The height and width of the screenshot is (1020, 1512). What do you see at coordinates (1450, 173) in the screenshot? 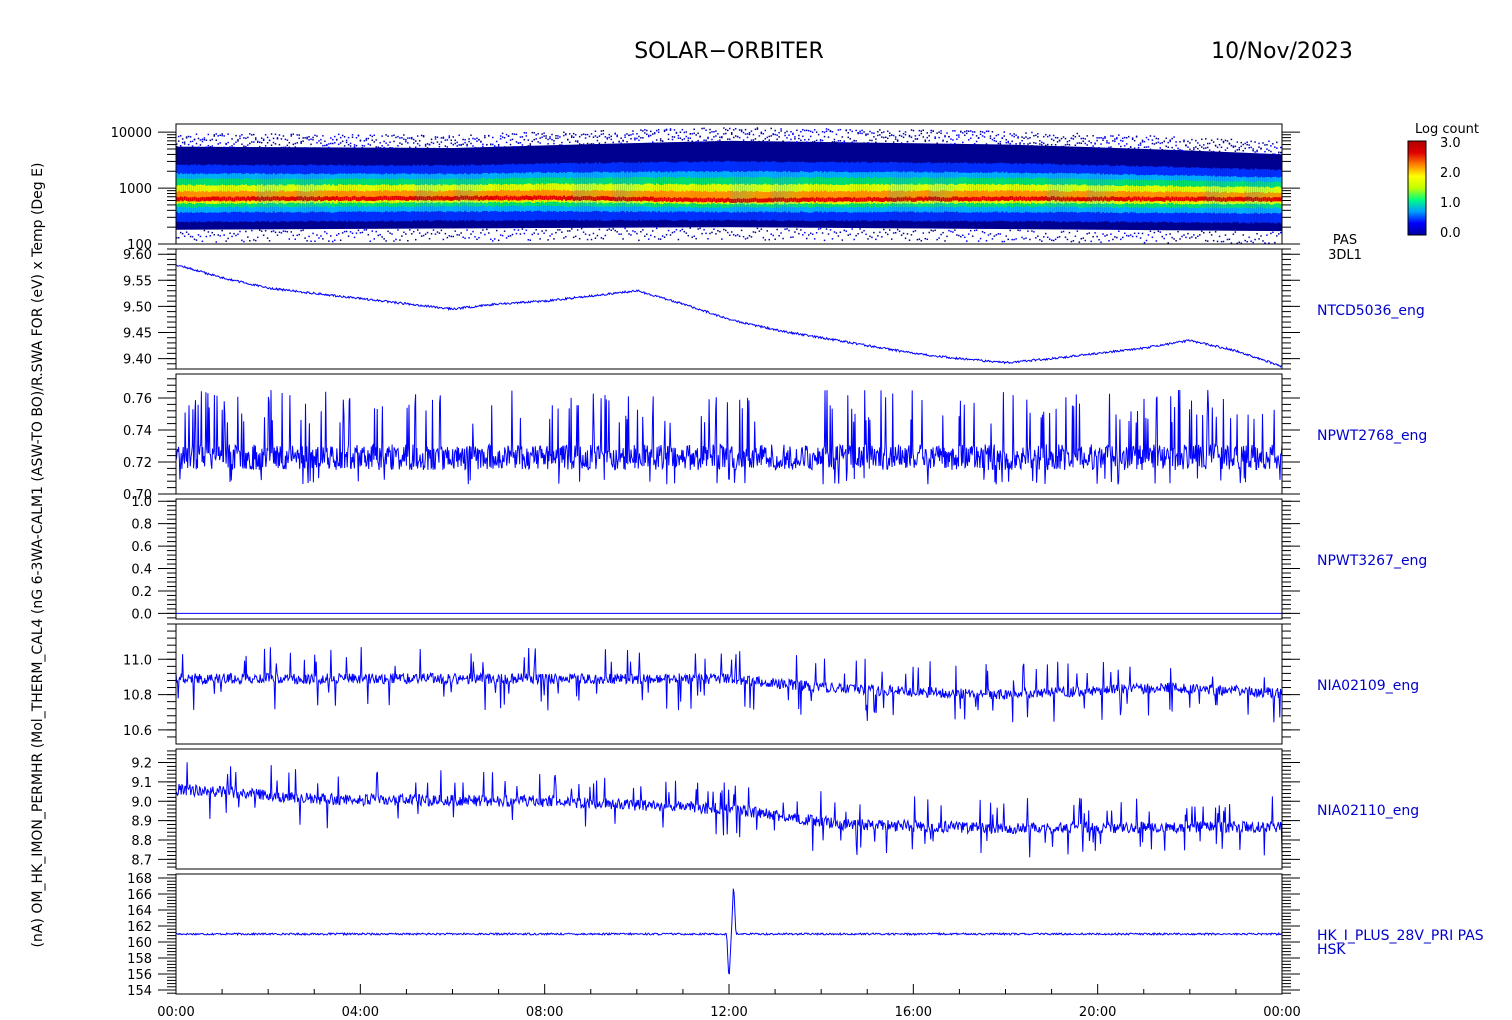
I see `colorbar-tick-label: 2.0` at bounding box center [1450, 173].